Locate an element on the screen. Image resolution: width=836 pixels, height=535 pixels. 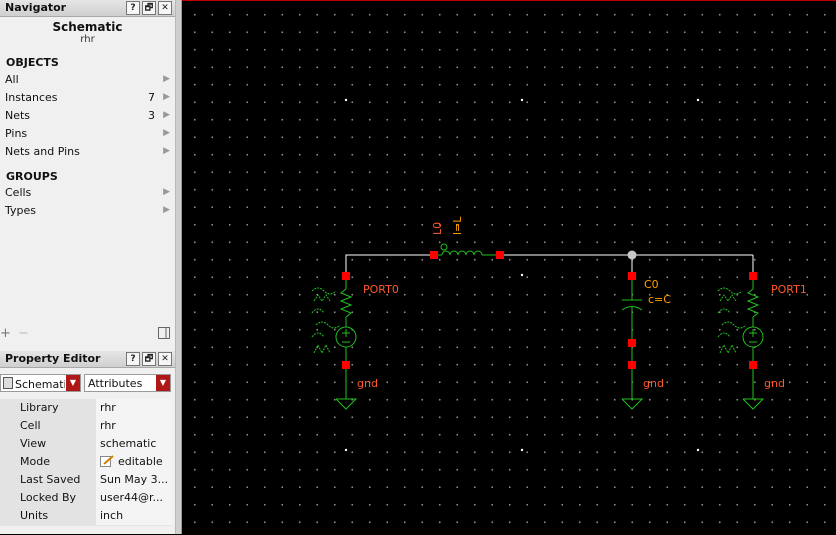
navigator-item-instances: Instances 7 ▶ is located at coordinates (87, 98).